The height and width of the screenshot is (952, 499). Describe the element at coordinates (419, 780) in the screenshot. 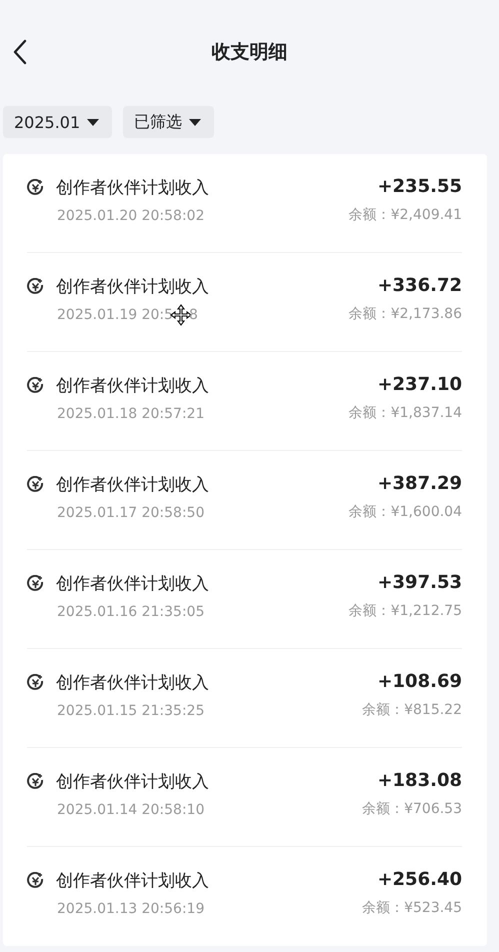

I see `record-amount: +183.08` at that location.